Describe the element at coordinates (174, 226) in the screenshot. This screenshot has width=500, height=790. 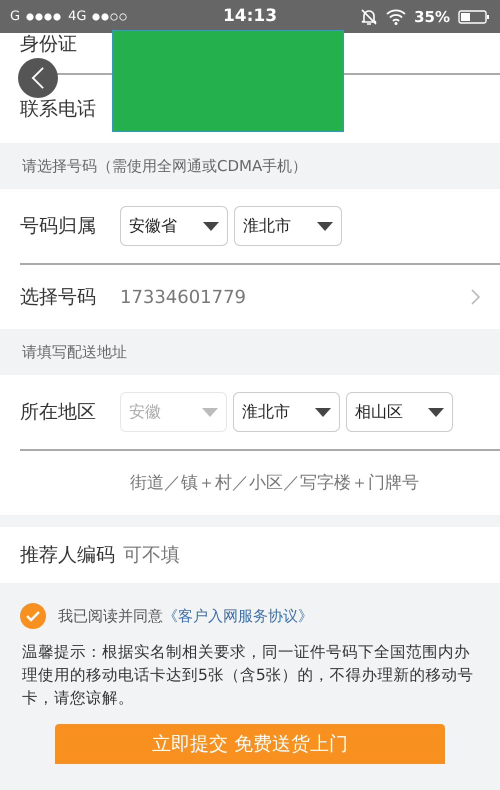
I see `dropdown: 安徽省` at that location.